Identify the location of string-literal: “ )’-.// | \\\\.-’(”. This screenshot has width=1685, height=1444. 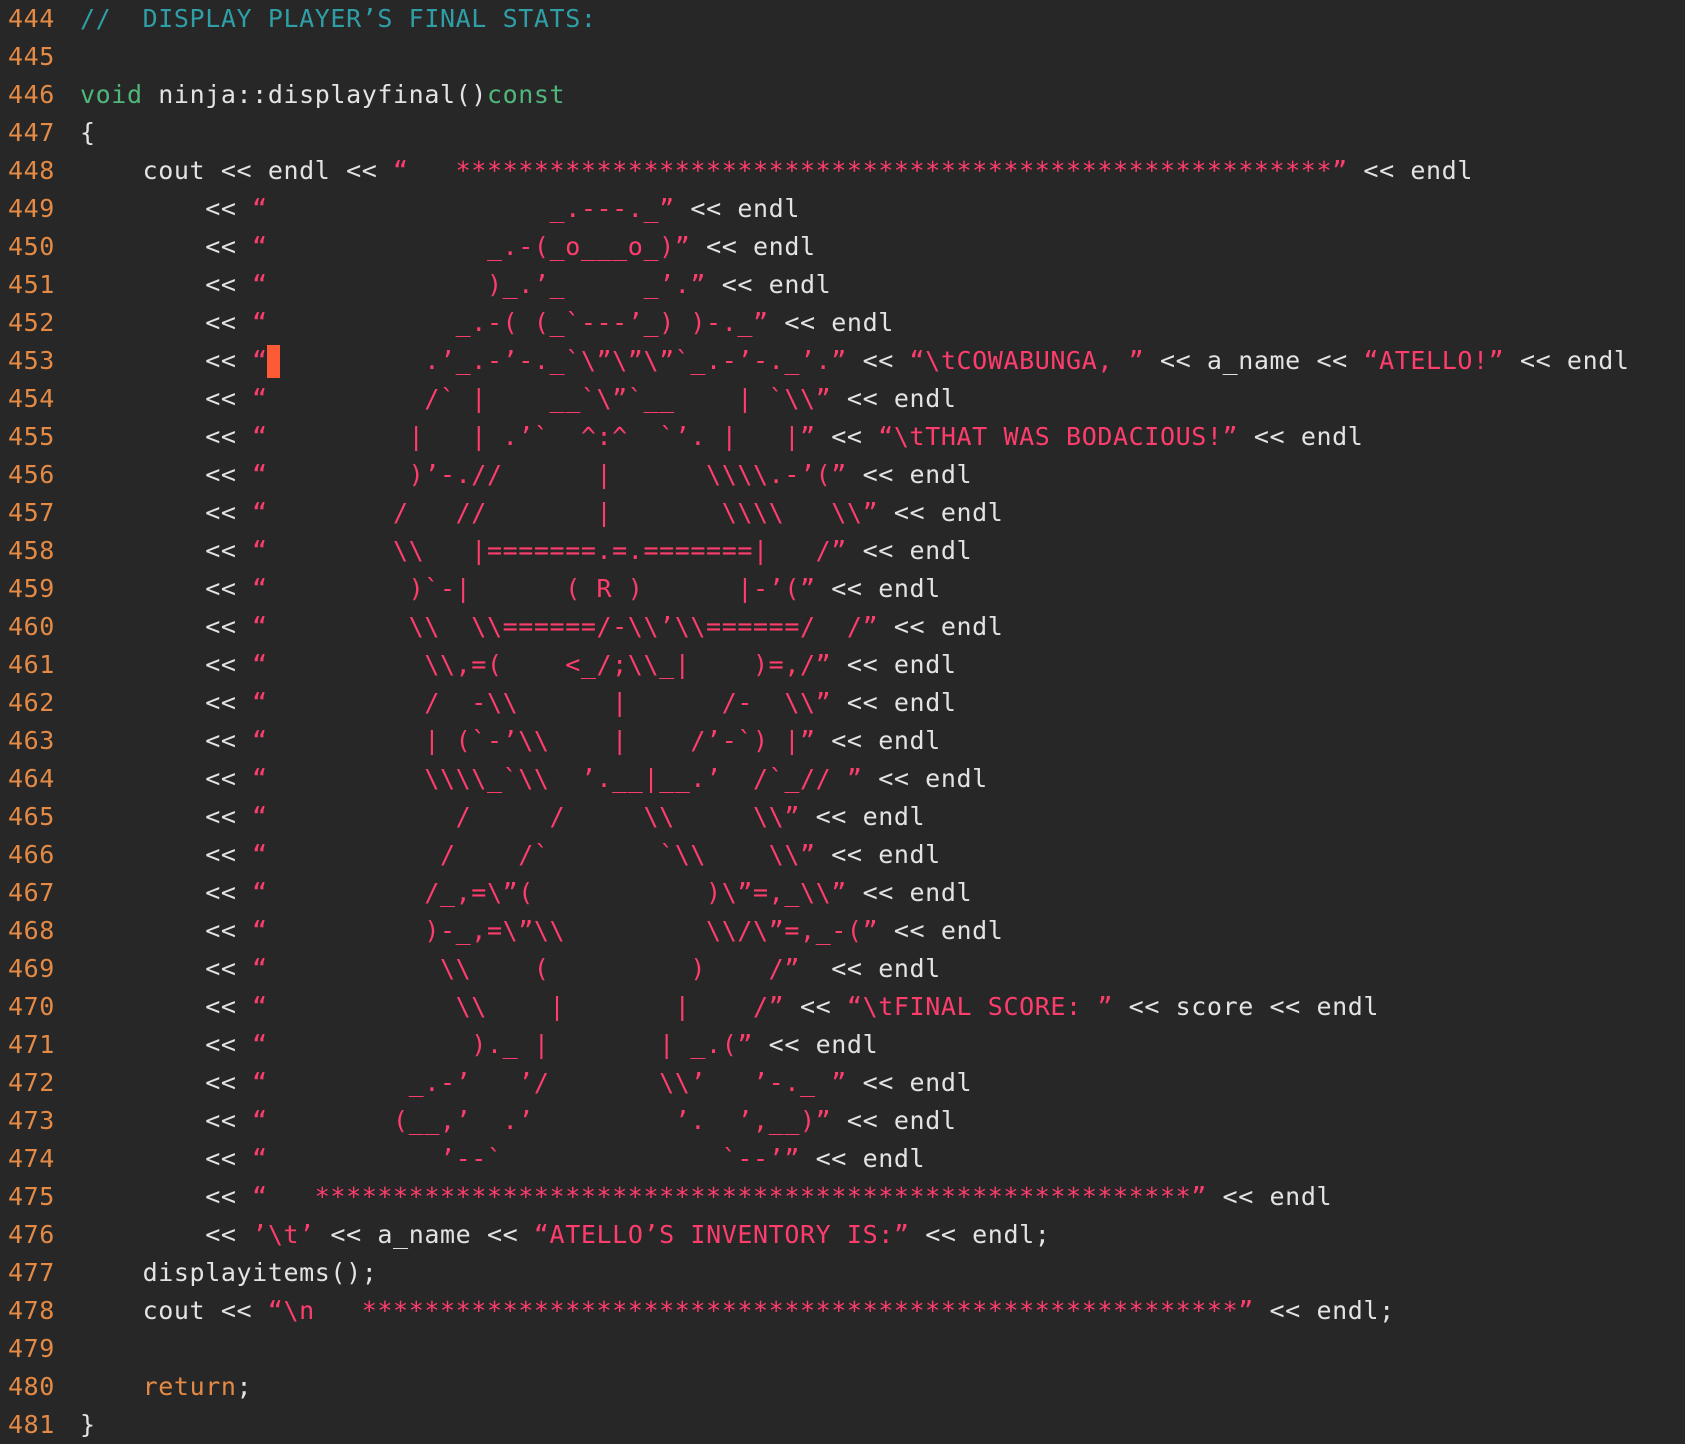
(549, 474).